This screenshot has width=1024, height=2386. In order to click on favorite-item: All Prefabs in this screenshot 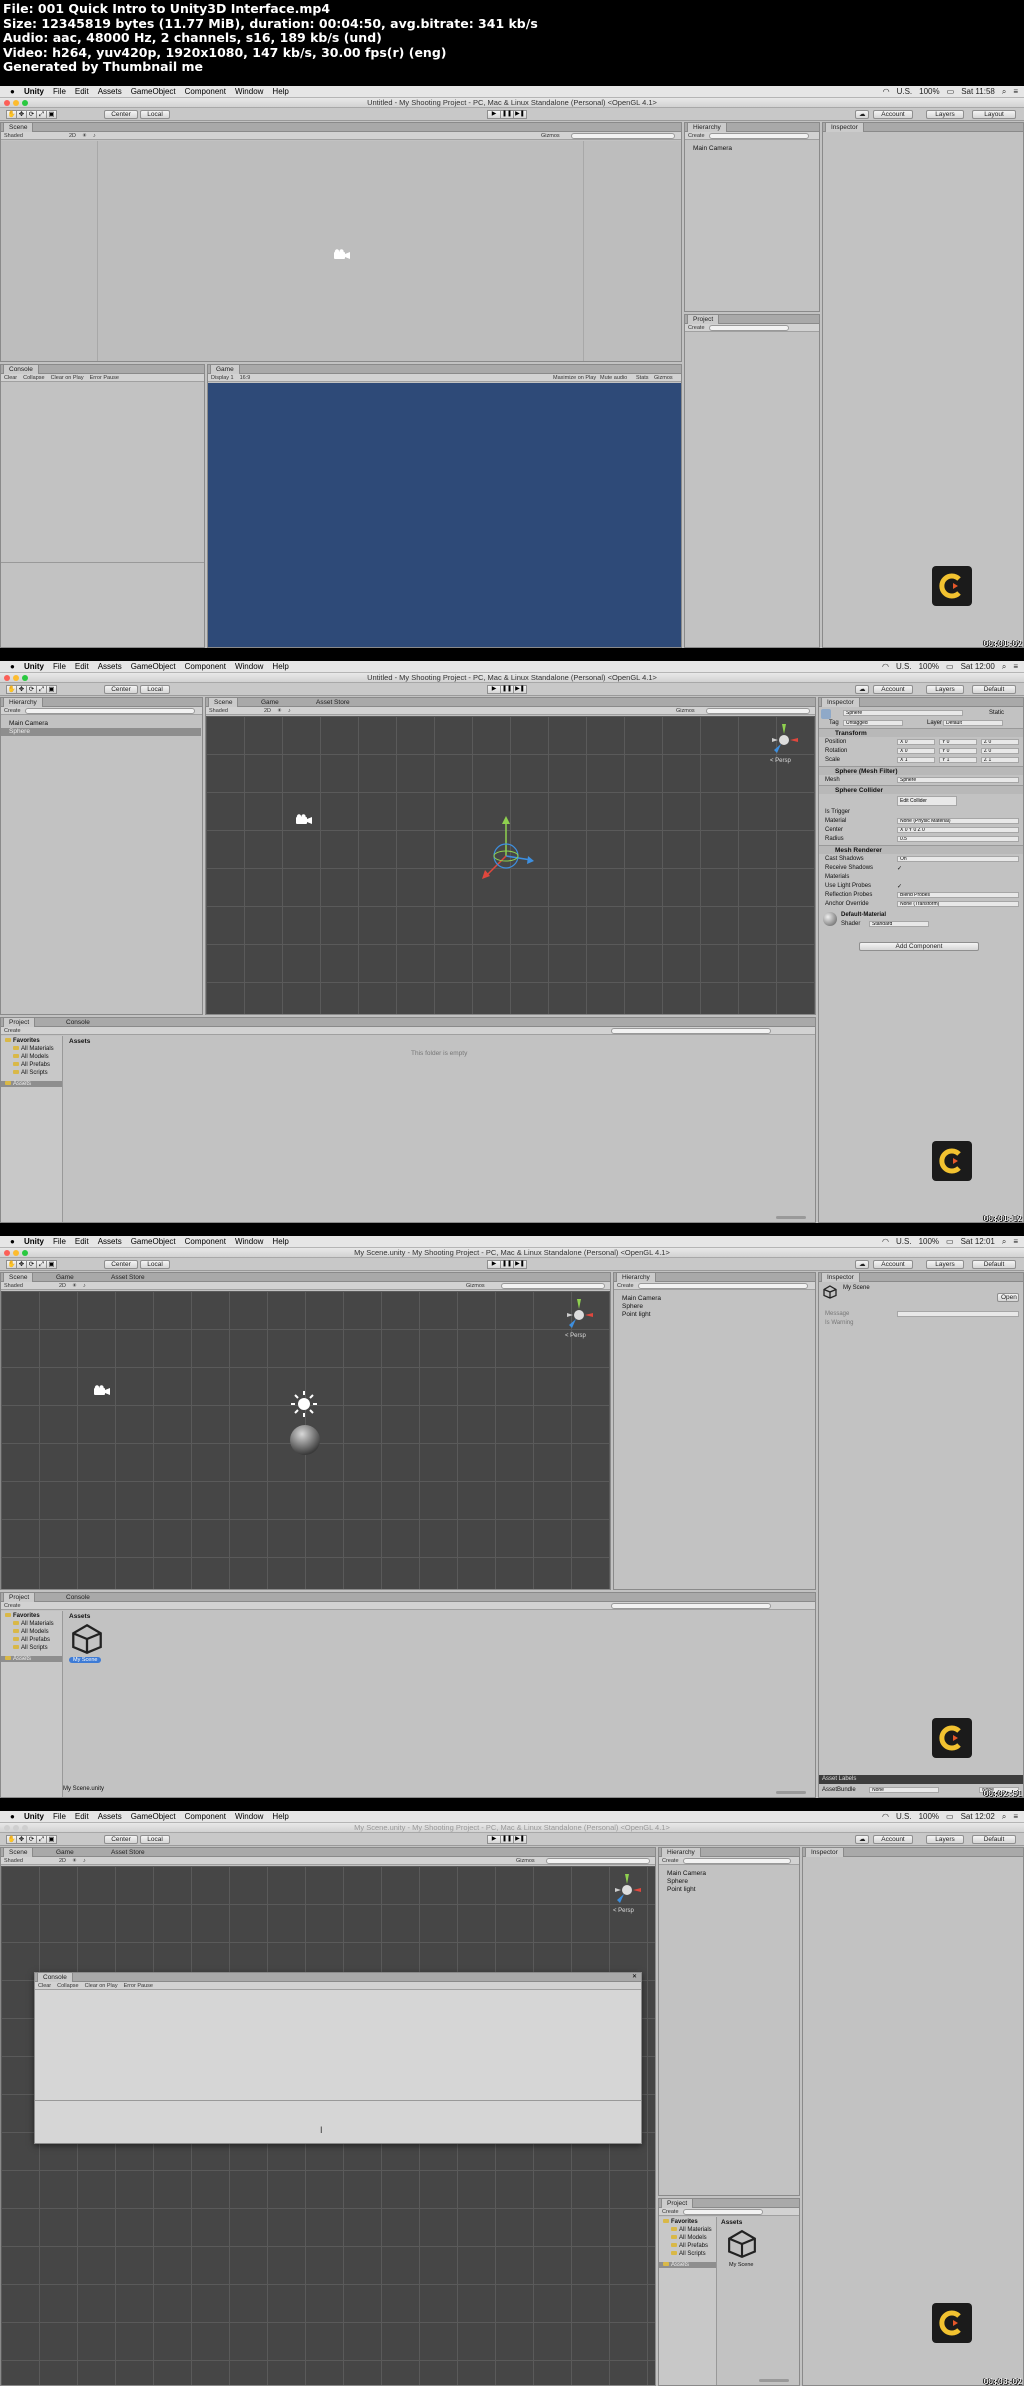, I will do `click(31, 1065)`.